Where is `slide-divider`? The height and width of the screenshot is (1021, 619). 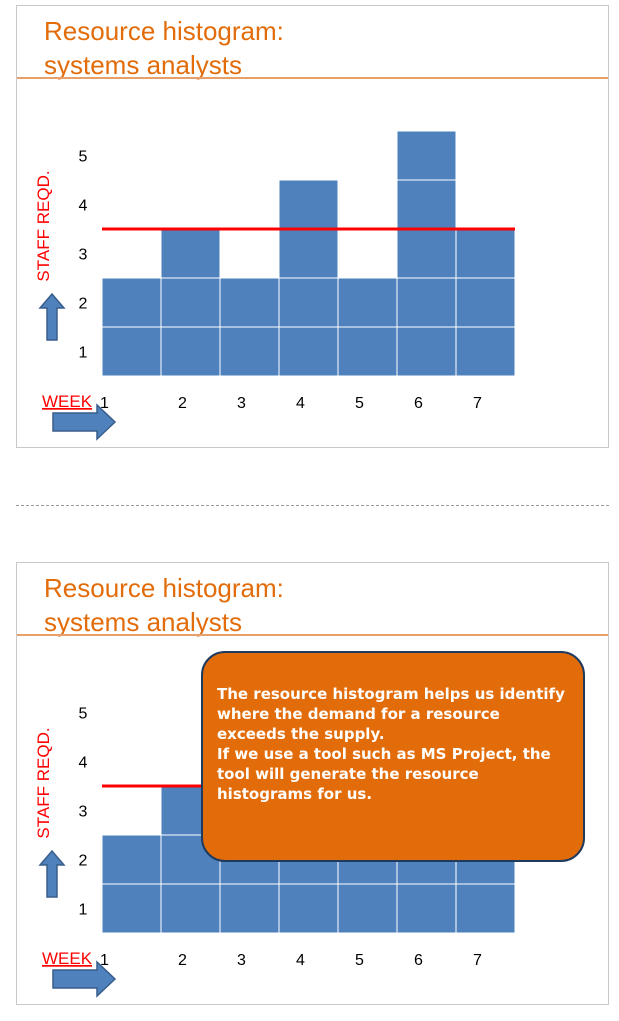
slide-divider is located at coordinates (312, 505).